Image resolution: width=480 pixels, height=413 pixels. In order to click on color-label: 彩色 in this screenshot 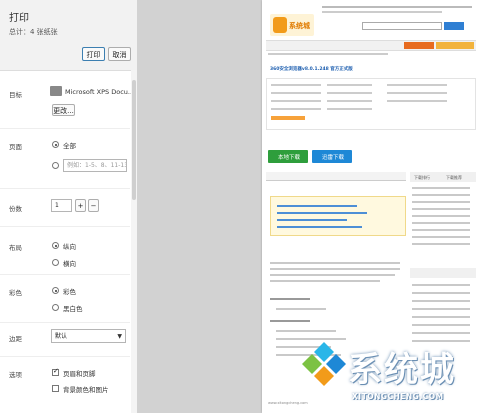, I will do `click(15, 293)`.